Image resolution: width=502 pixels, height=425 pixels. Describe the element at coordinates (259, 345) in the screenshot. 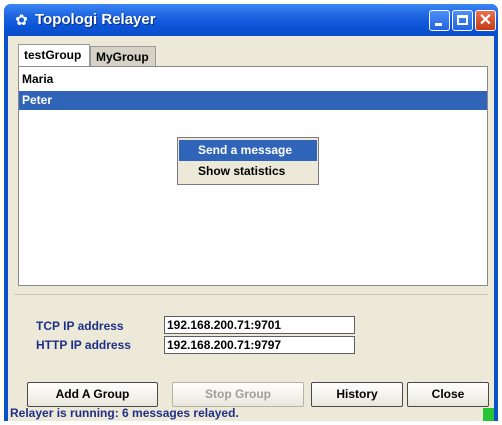

I see `http-address-field` at that location.